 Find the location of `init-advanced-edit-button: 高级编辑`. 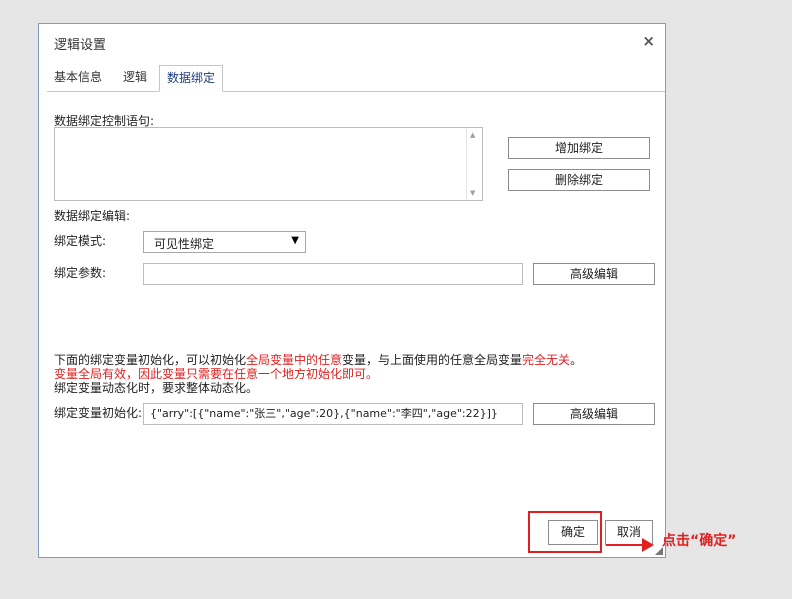

init-advanced-edit-button: 高级编辑 is located at coordinates (594, 414).